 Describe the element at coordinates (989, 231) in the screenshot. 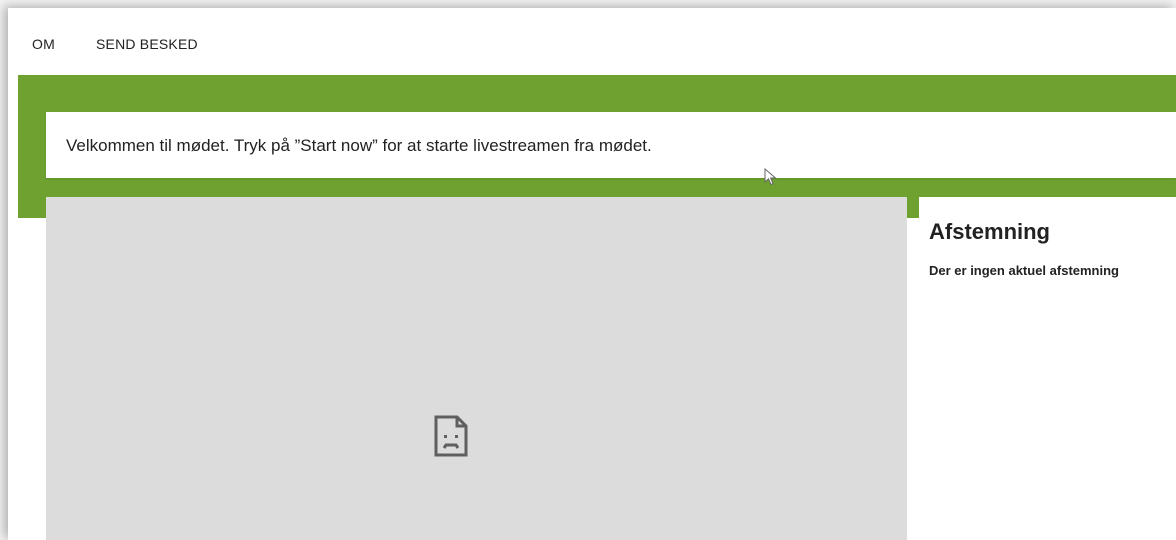

I see `voting-panel-title: Afstemning` at that location.